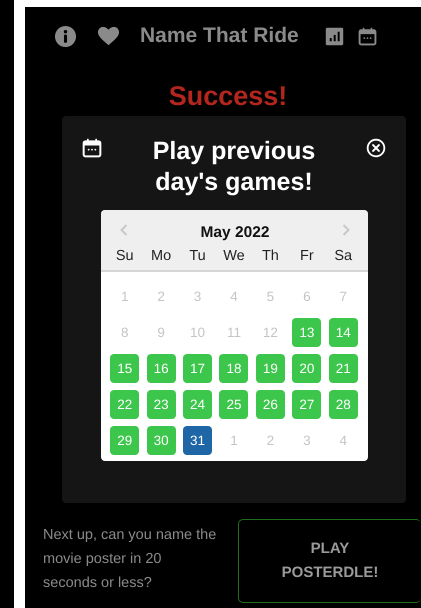 This screenshot has height=608, width=421. Describe the element at coordinates (219, 36) in the screenshot. I see `app-title: Name That Ride` at that location.